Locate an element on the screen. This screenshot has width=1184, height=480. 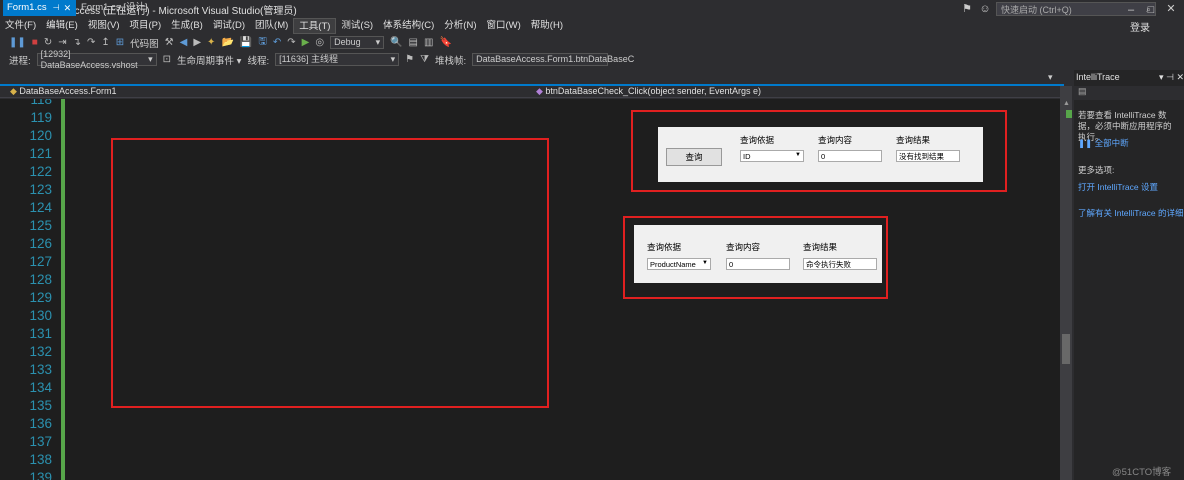
navigate-forward-icon: ▶ is located at coordinates (197, 42).